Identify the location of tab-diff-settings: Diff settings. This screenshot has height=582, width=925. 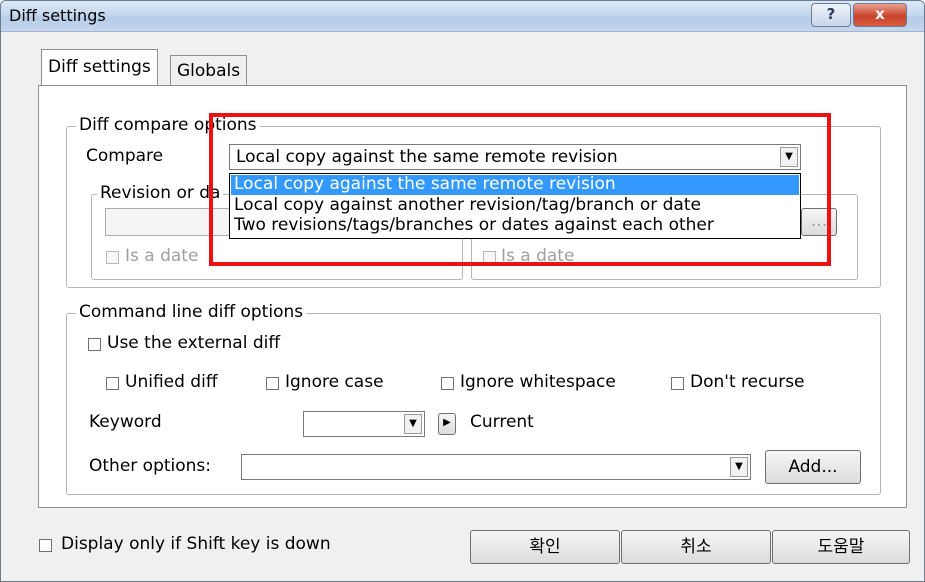
(99, 67).